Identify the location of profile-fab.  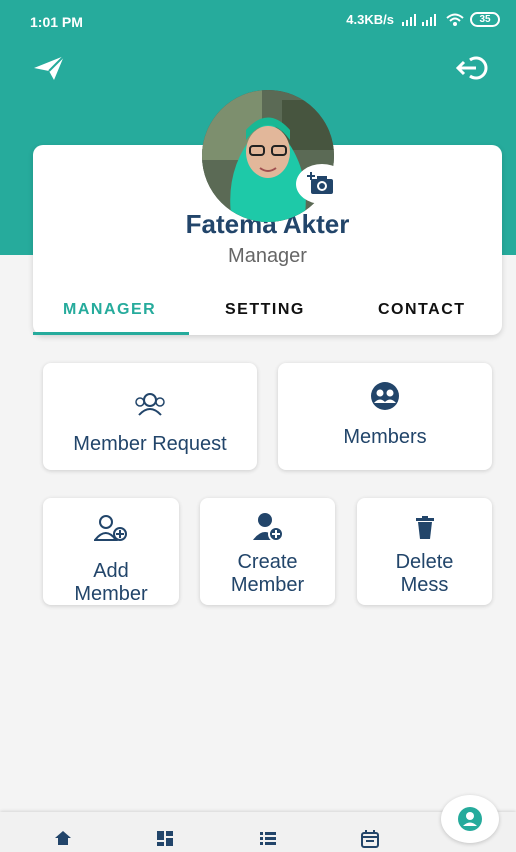
(470, 819).